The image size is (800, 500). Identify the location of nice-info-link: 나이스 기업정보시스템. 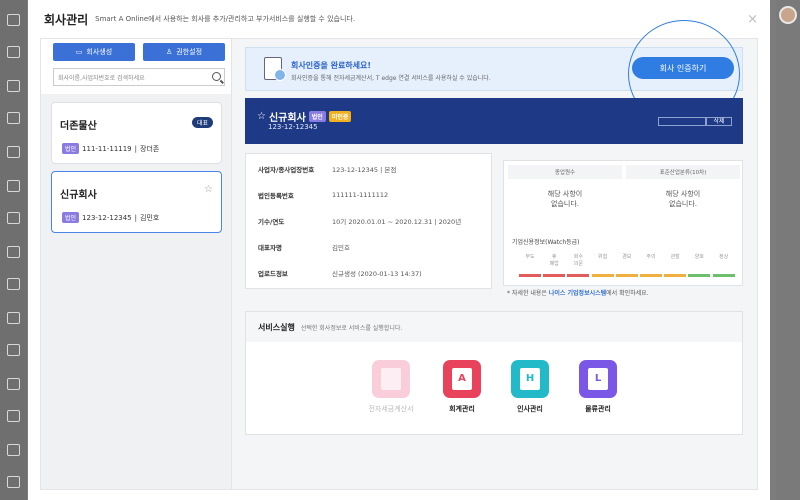
(577, 293).